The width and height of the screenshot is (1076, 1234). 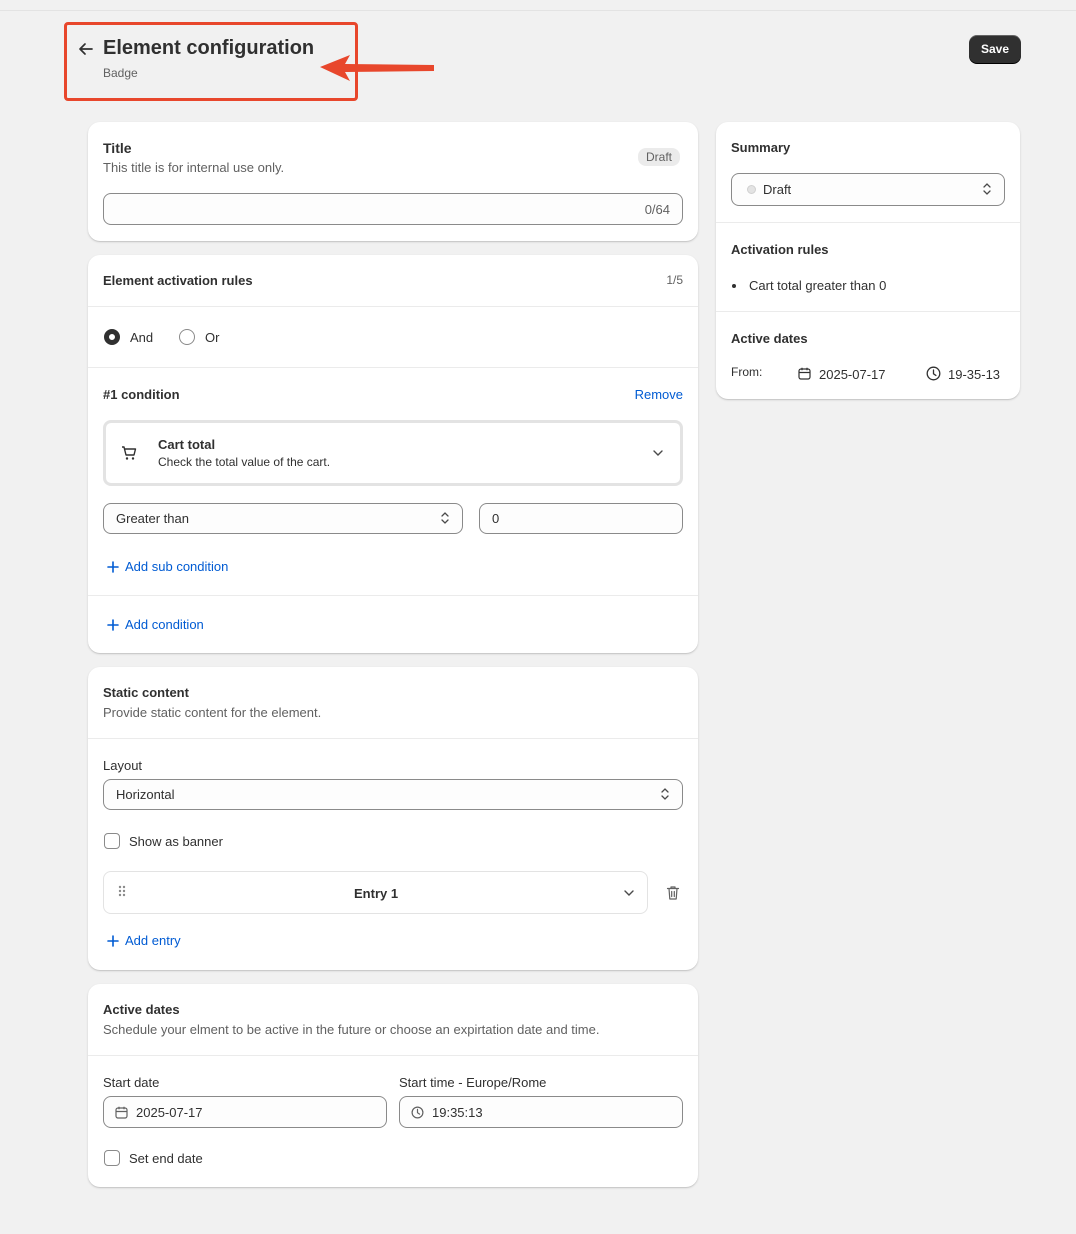 I want to click on start-time-input: 19:35:13, so click(x=541, y=1112).